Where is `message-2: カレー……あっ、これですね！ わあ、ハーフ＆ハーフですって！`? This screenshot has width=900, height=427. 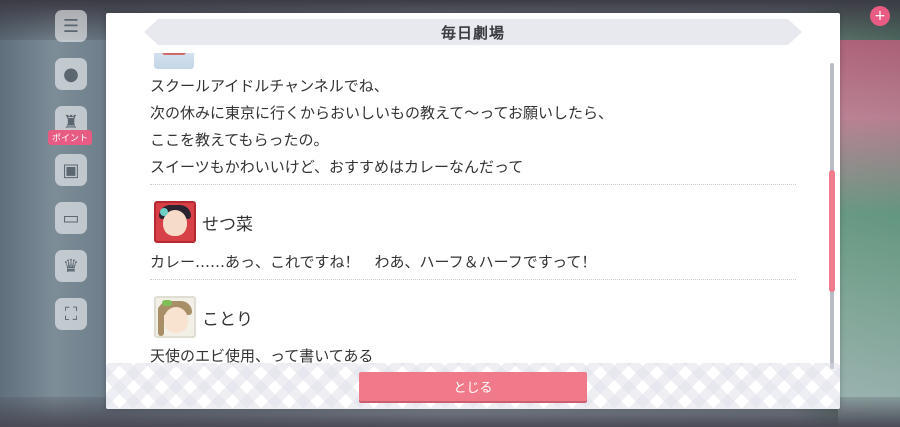 message-2: カレー……あっ、これですね！ わあ、ハーフ＆ハーフですって！ is located at coordinates (373, 262).